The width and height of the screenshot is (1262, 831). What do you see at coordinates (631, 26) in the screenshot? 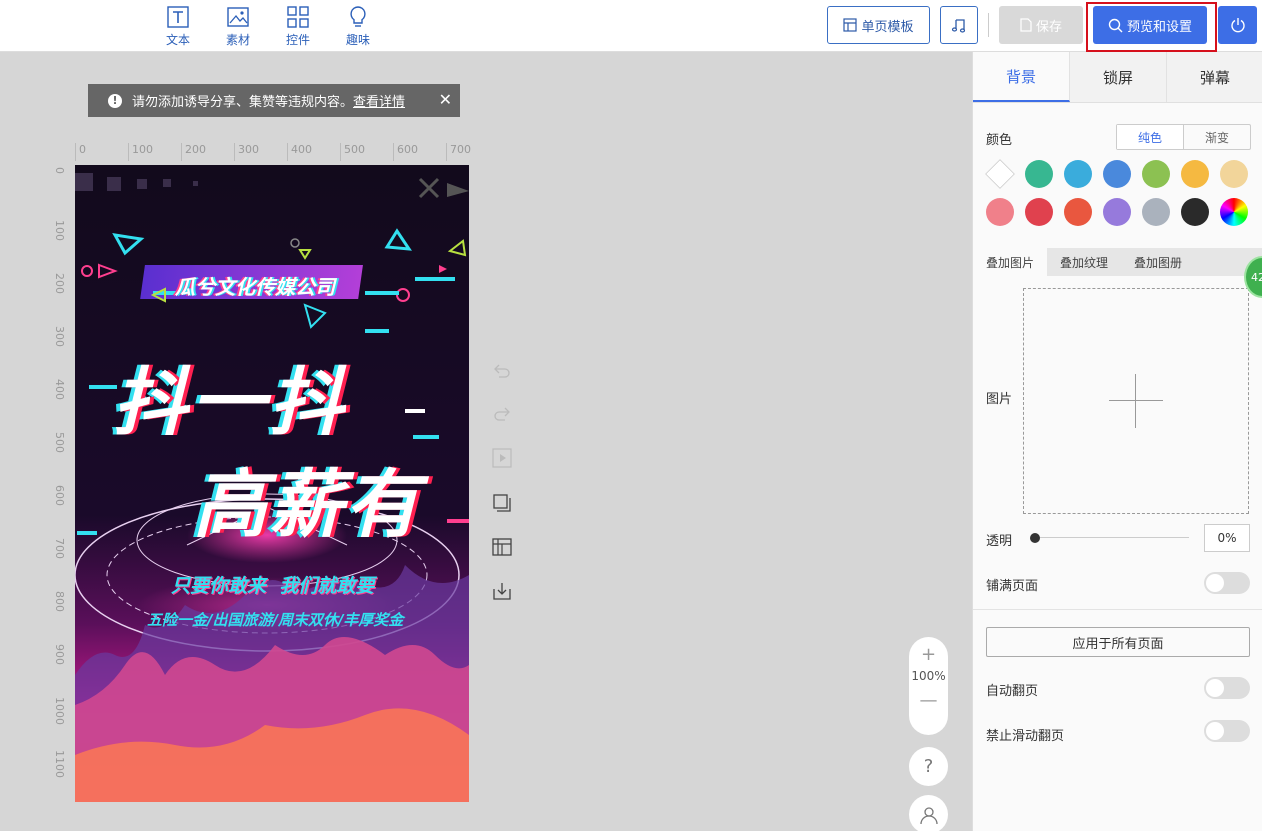
I see `top-toolbar: 文本 素材 控件 趣味 单页模板 保存 预览和设置` at bounding box center [631, 26].